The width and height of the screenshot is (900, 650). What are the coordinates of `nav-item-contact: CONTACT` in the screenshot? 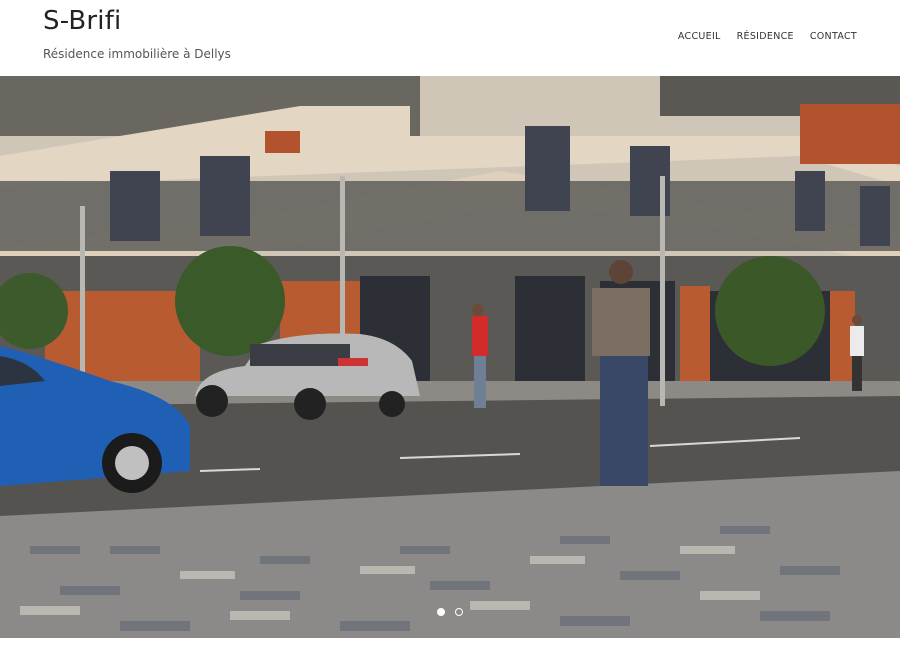 It's located at (833, 36).